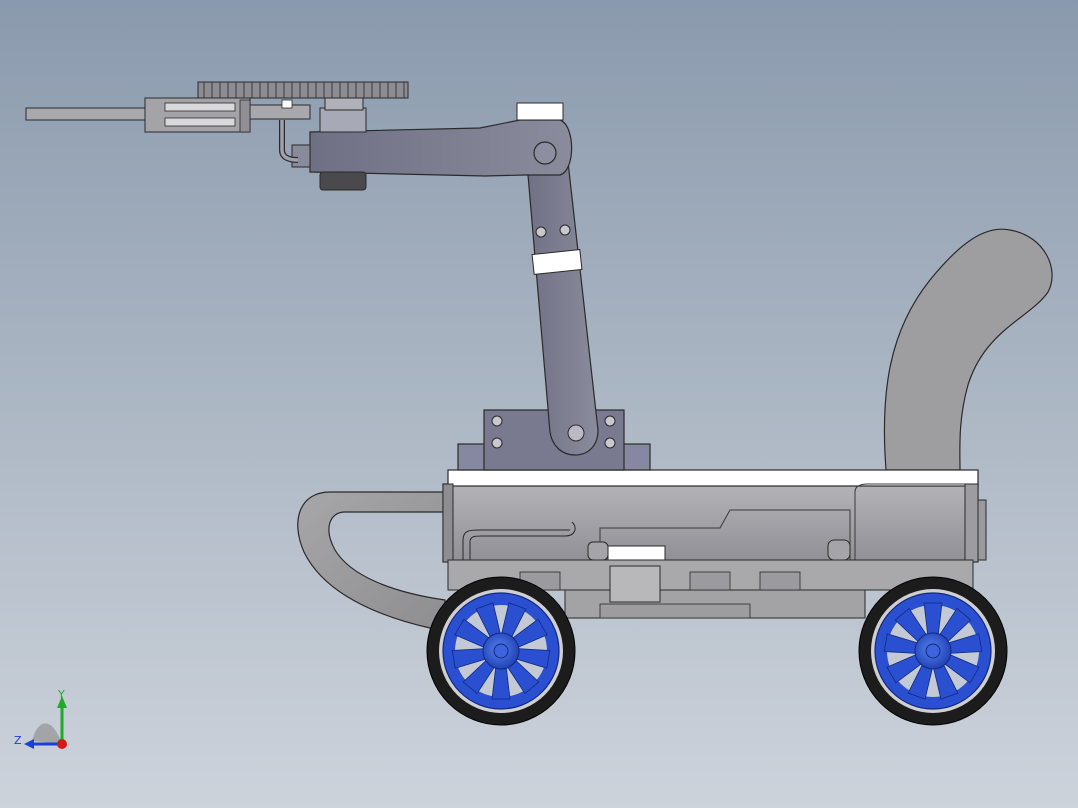  I want to click on coordinate-triad: Y Z, so click(40, 718).